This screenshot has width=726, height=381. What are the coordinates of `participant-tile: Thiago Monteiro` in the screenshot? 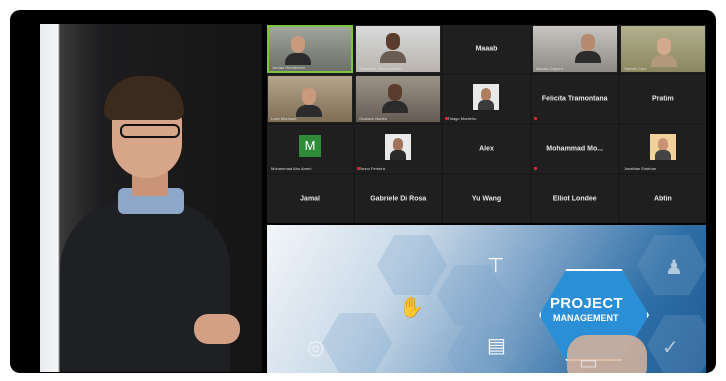 It's located at (486, 99).